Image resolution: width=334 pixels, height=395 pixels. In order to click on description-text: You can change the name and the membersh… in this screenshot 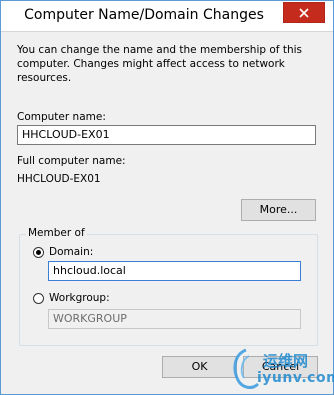, I will do `click(159, 64)`.